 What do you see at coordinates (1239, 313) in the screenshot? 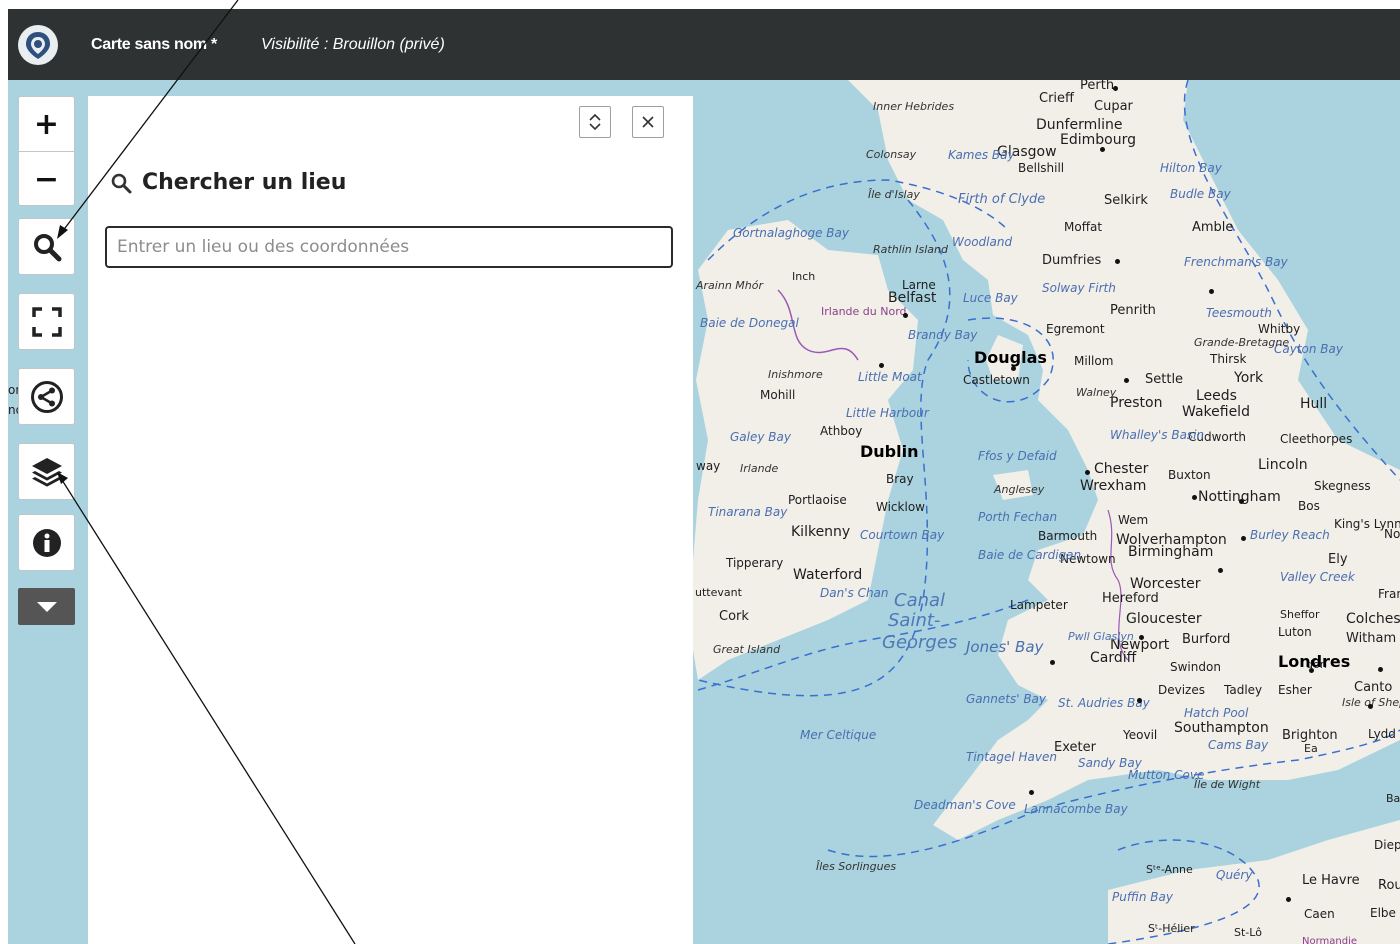
I see `map-label-water: Teesmouth` at bounding box center [1239, 313].